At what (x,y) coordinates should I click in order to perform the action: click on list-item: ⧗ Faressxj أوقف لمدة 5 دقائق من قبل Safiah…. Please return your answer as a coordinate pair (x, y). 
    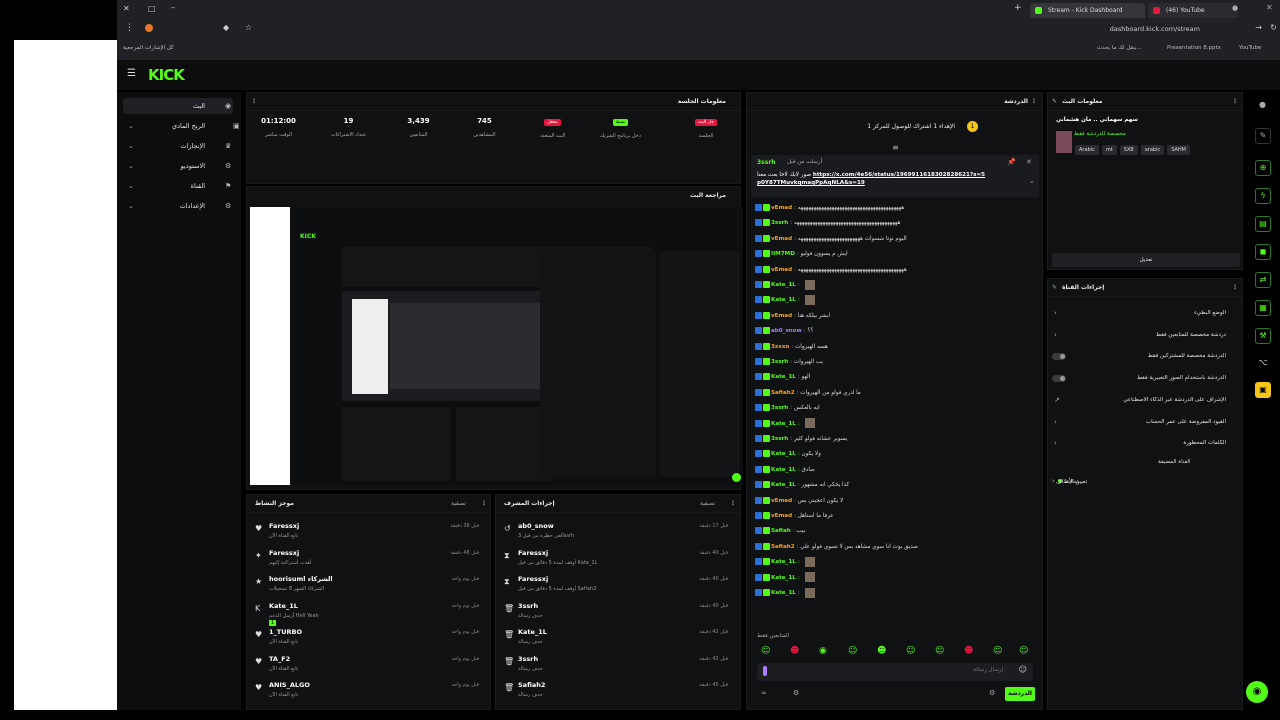
    Looking at the image, I should click on (616, 587).